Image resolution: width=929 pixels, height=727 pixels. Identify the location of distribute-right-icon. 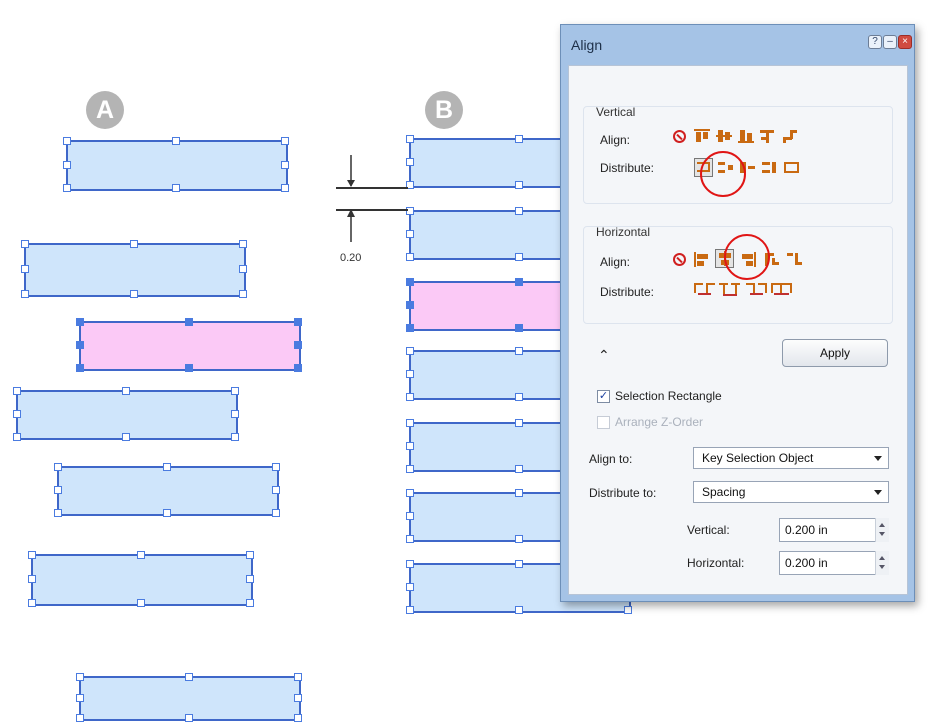
(757, 290).